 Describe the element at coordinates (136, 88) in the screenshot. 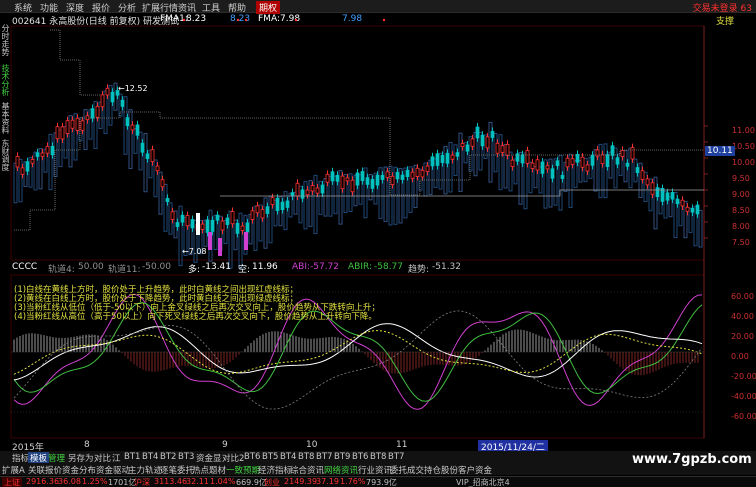

I see `high-value: 12.52` at that location.